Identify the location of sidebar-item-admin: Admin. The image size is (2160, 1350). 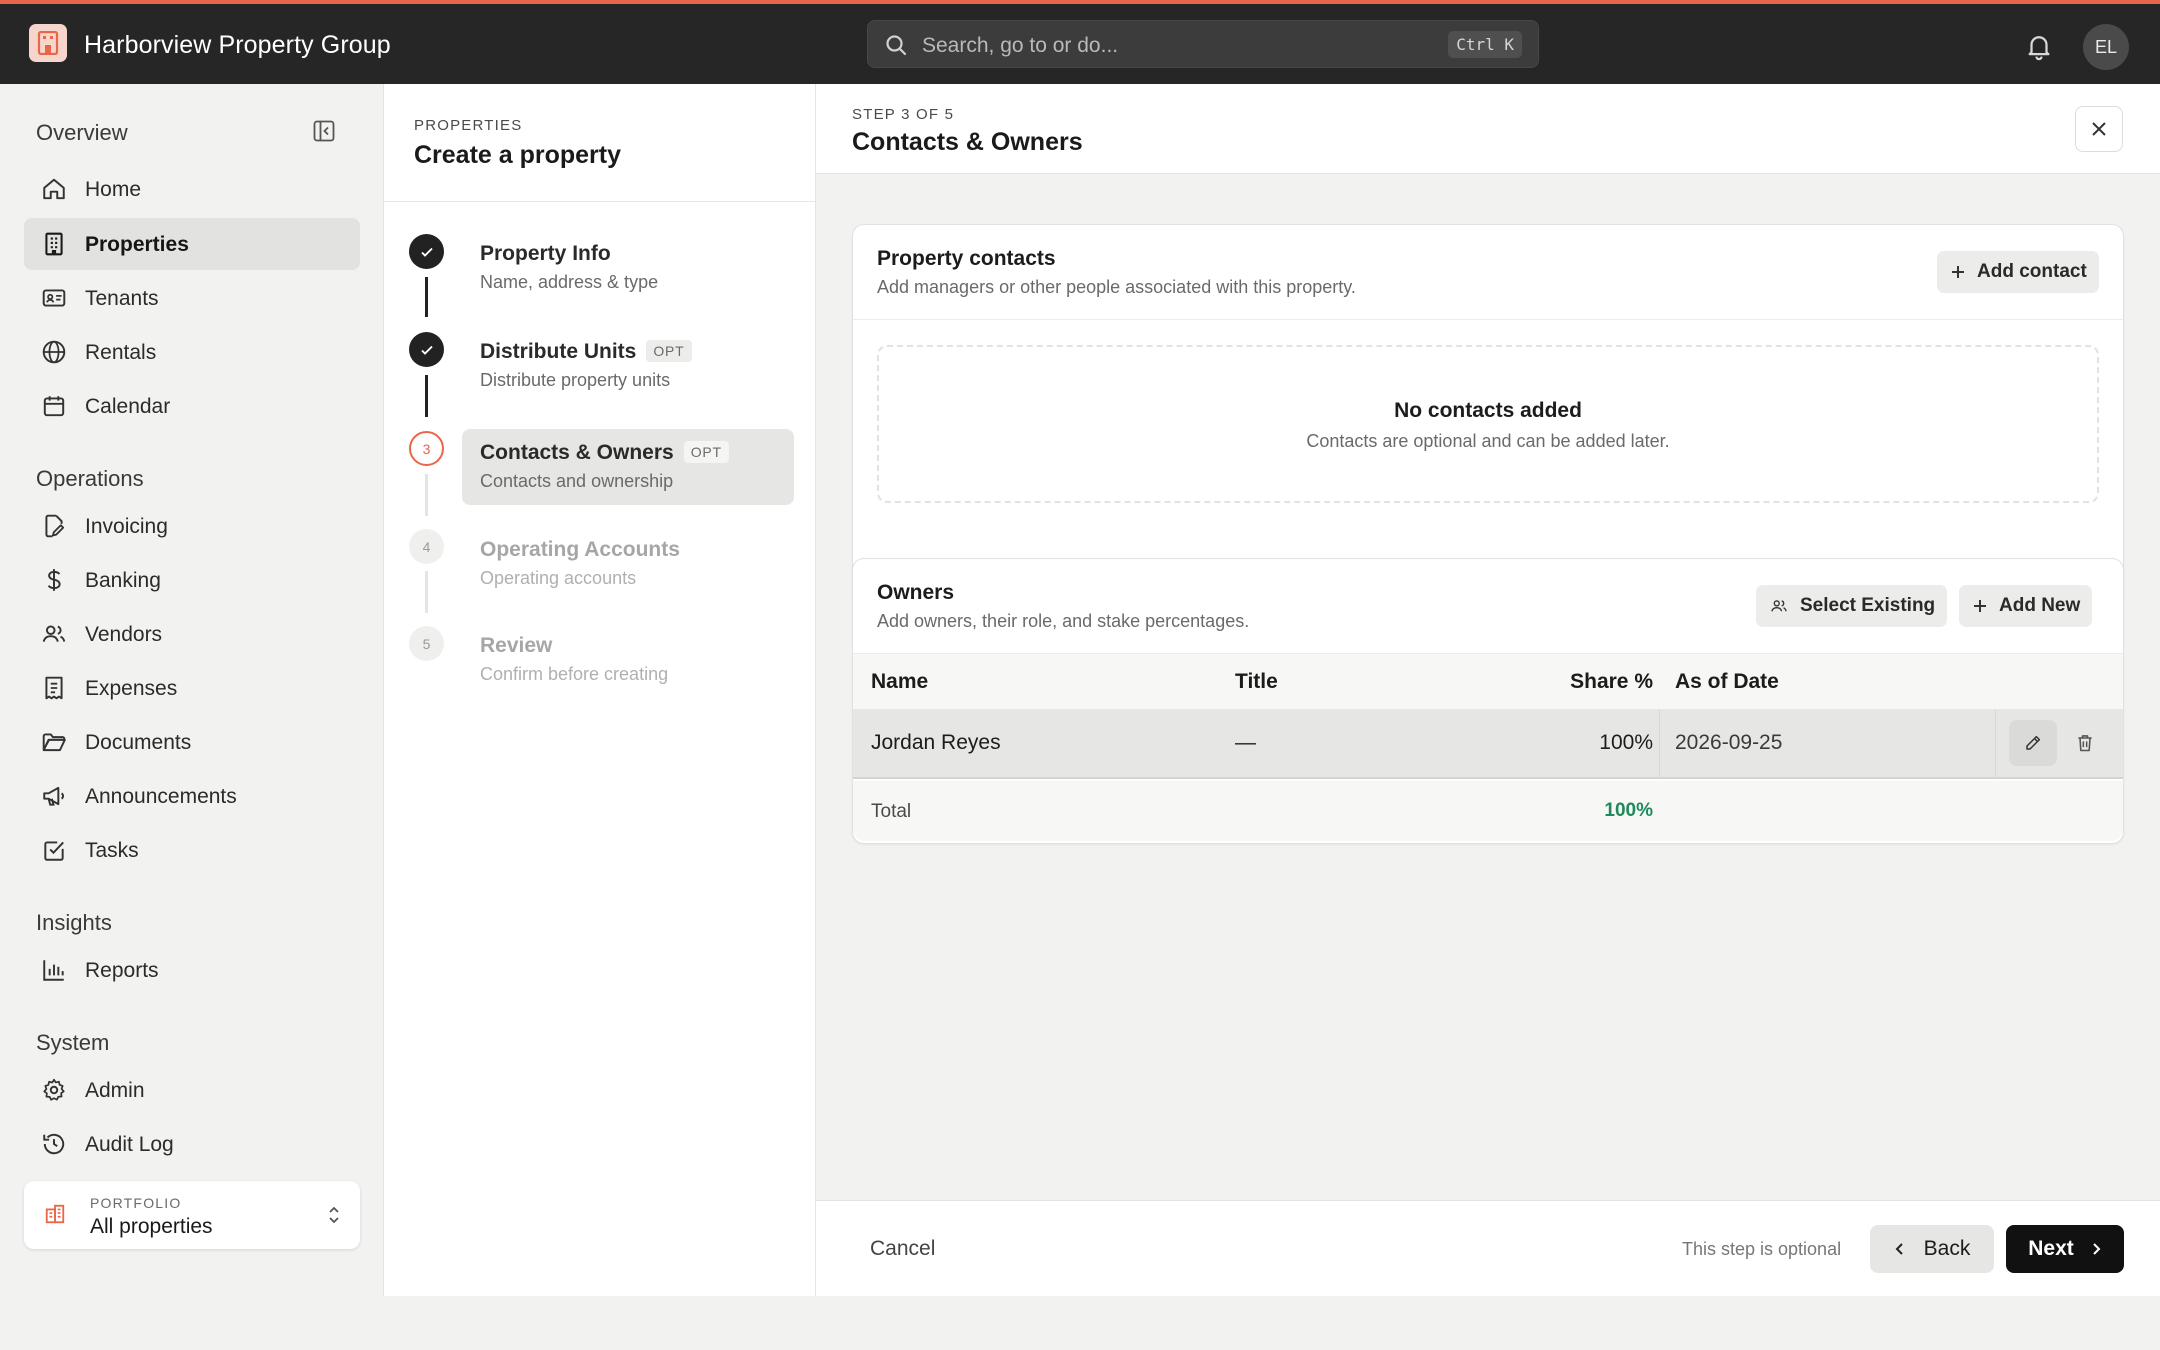
(192, 1090).